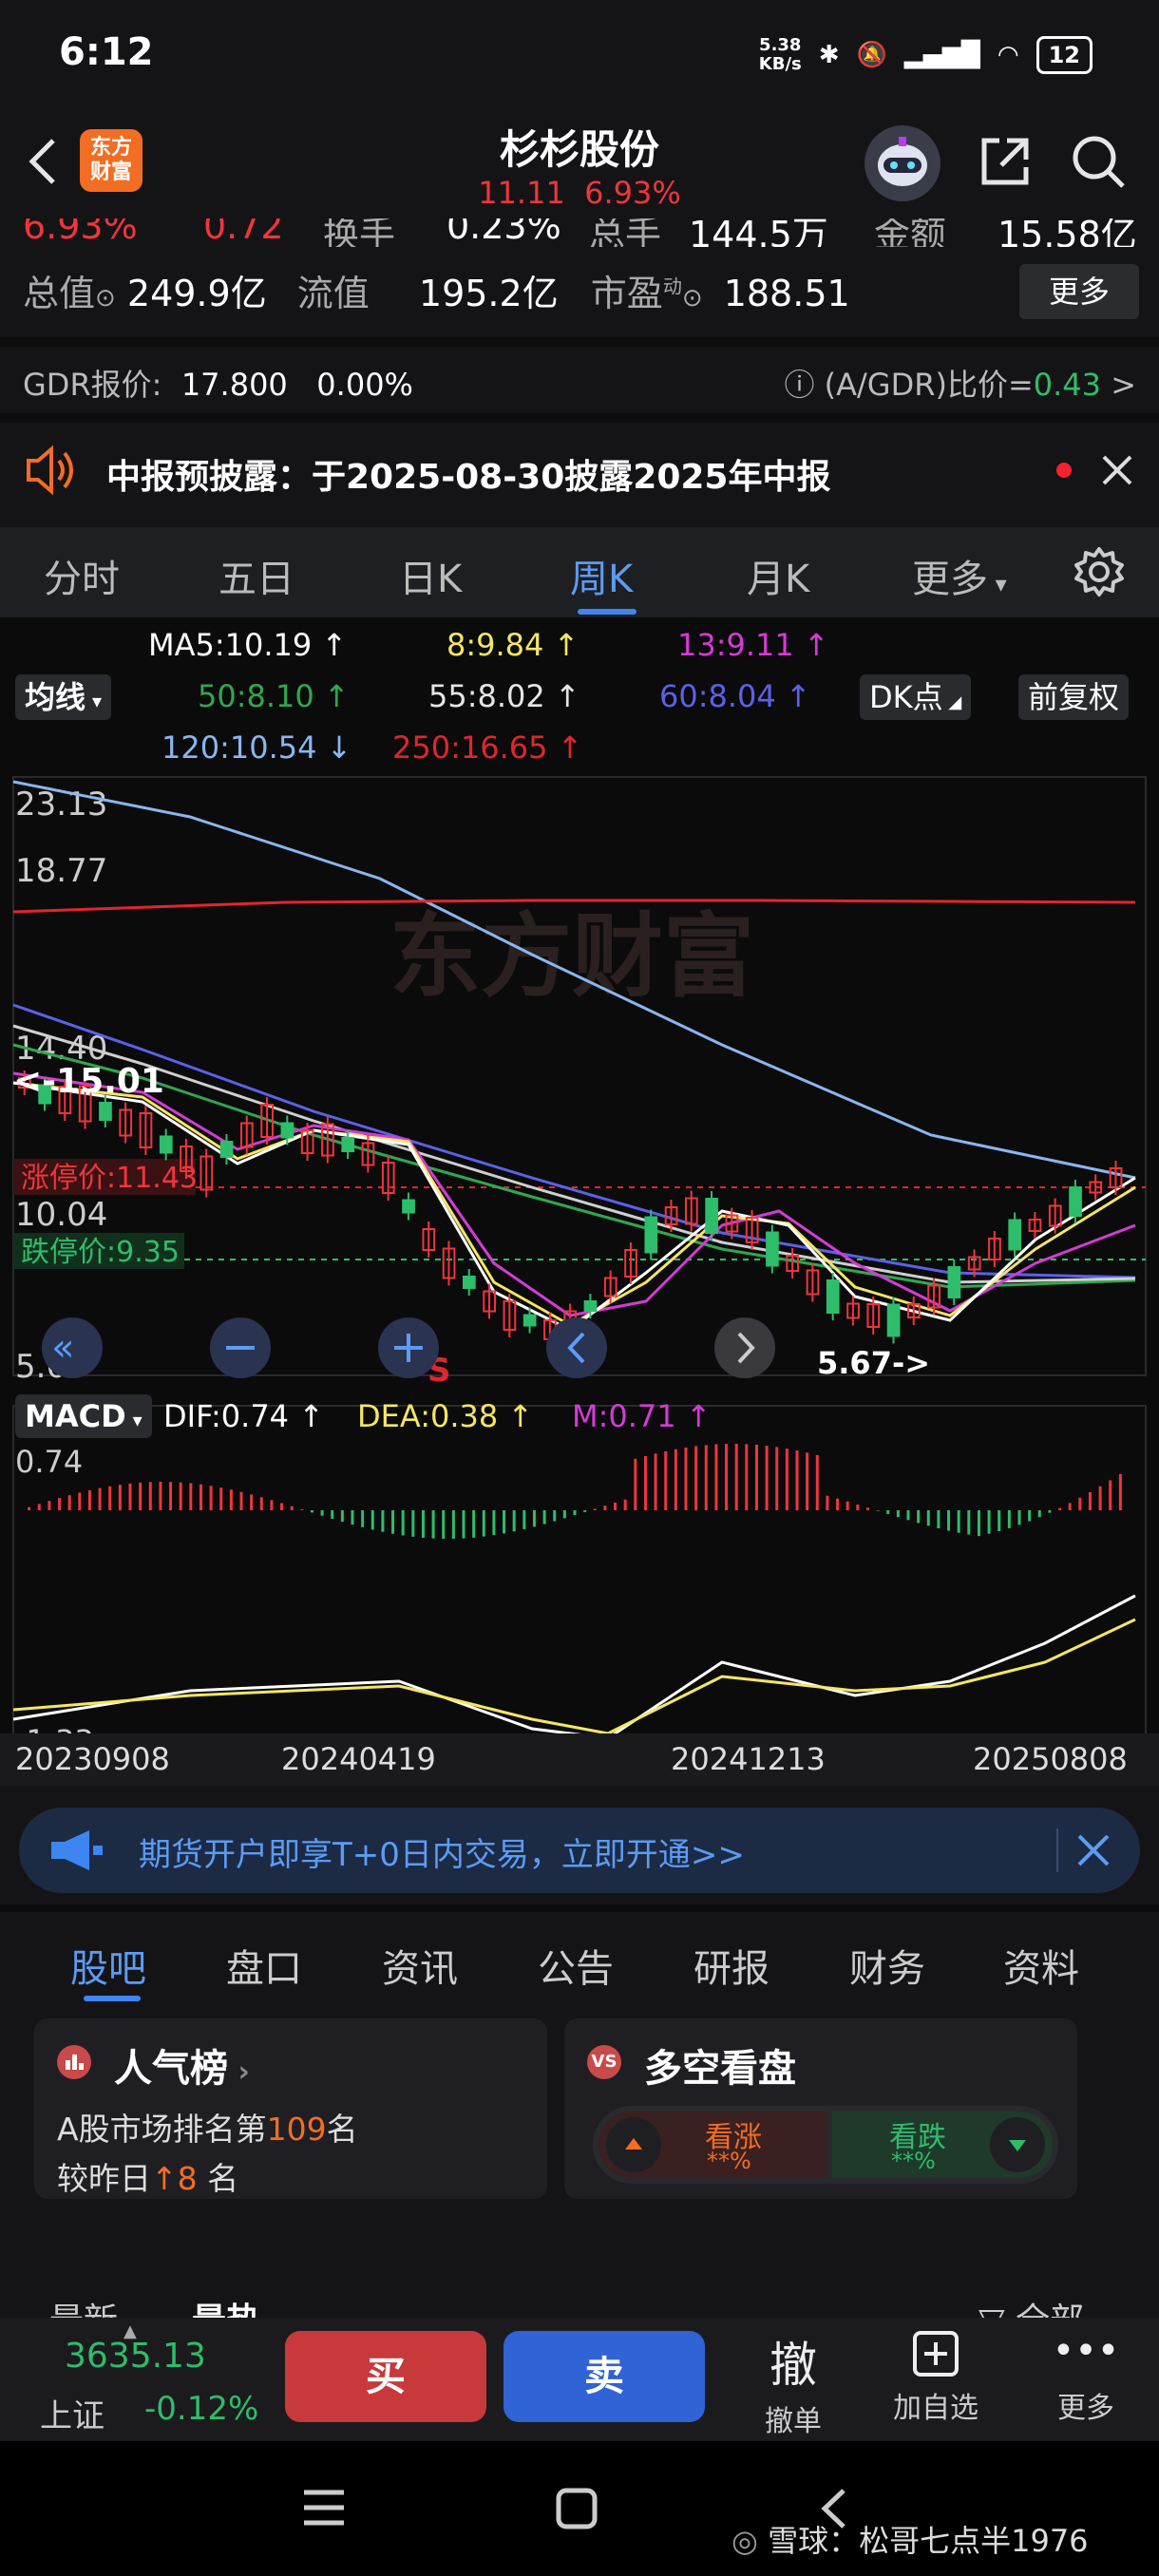  I want to click on tab-five-day: 五日, so click(256, 575).